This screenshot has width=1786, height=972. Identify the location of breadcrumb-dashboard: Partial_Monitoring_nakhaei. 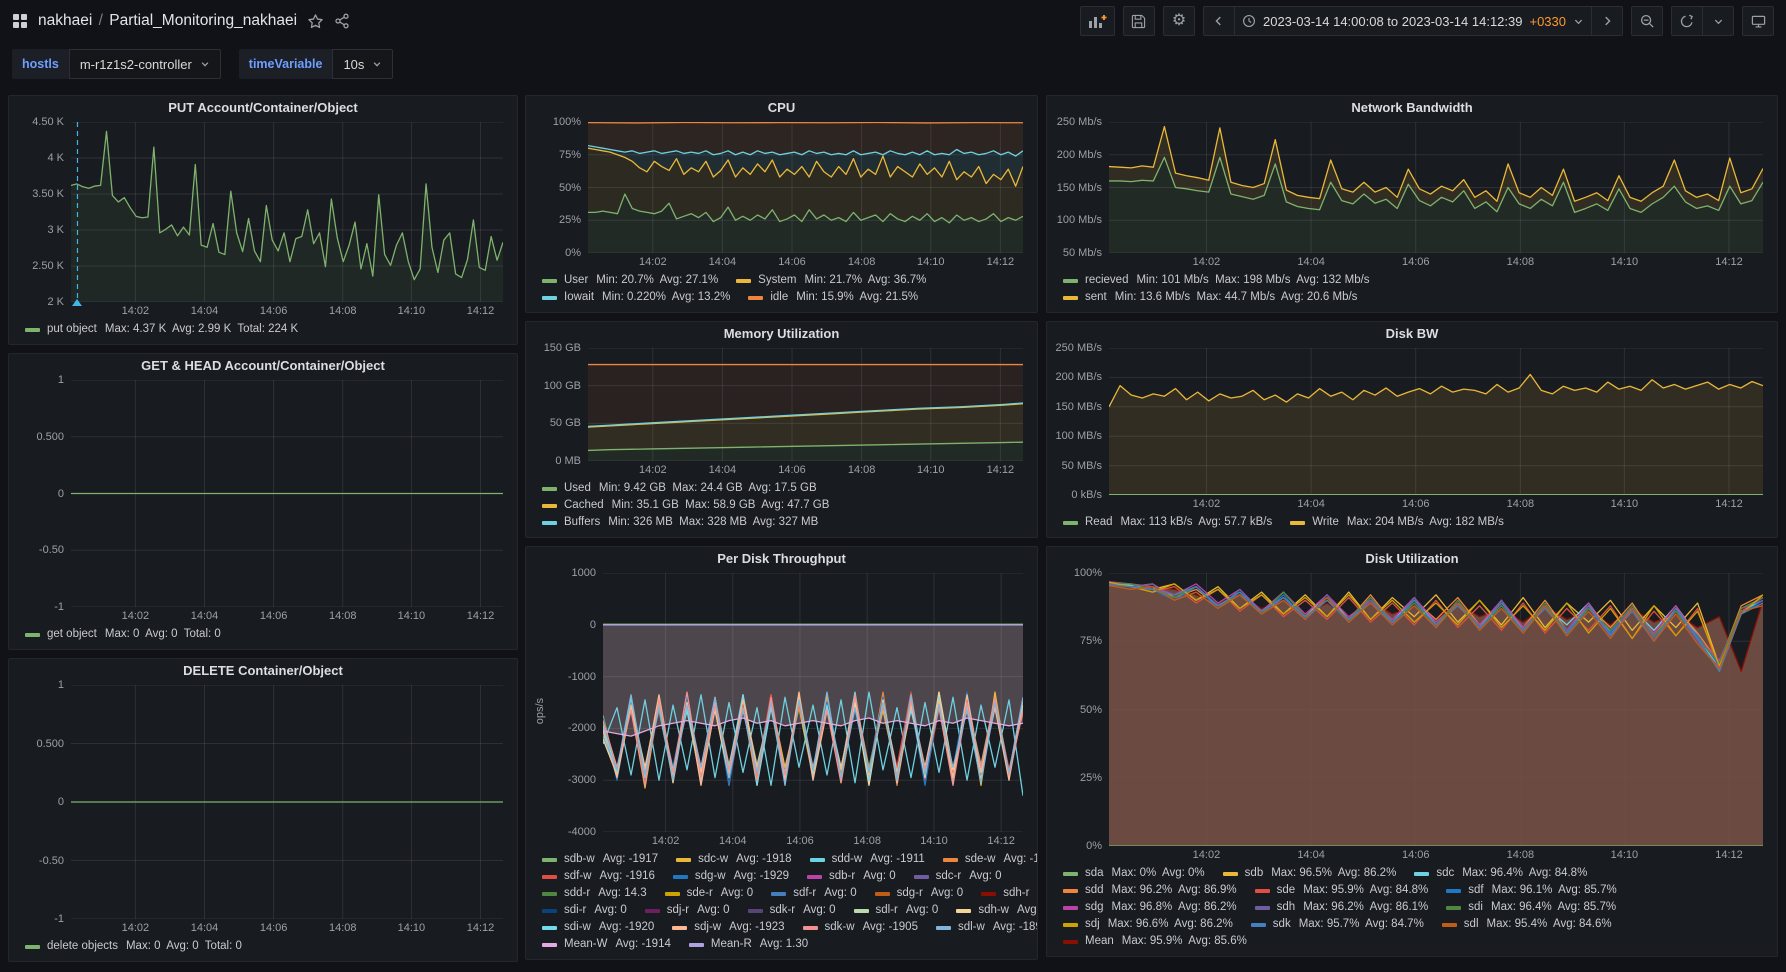
(203, 20).